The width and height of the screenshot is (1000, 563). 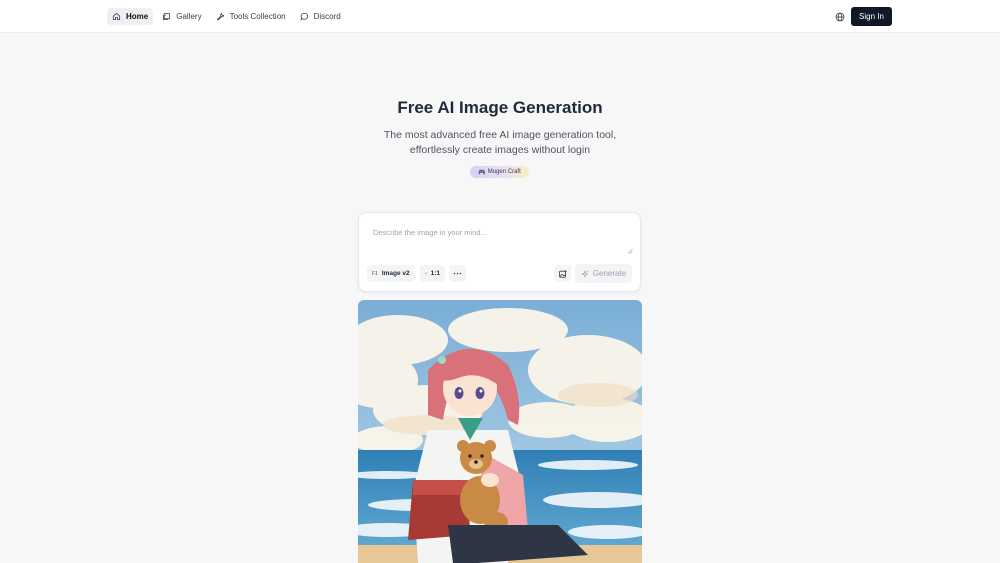 What do you see at coordinates (257, 16) in the screenshot?
I see `nav-tools-label: Tools Collection` at bounding box center [257, 16].